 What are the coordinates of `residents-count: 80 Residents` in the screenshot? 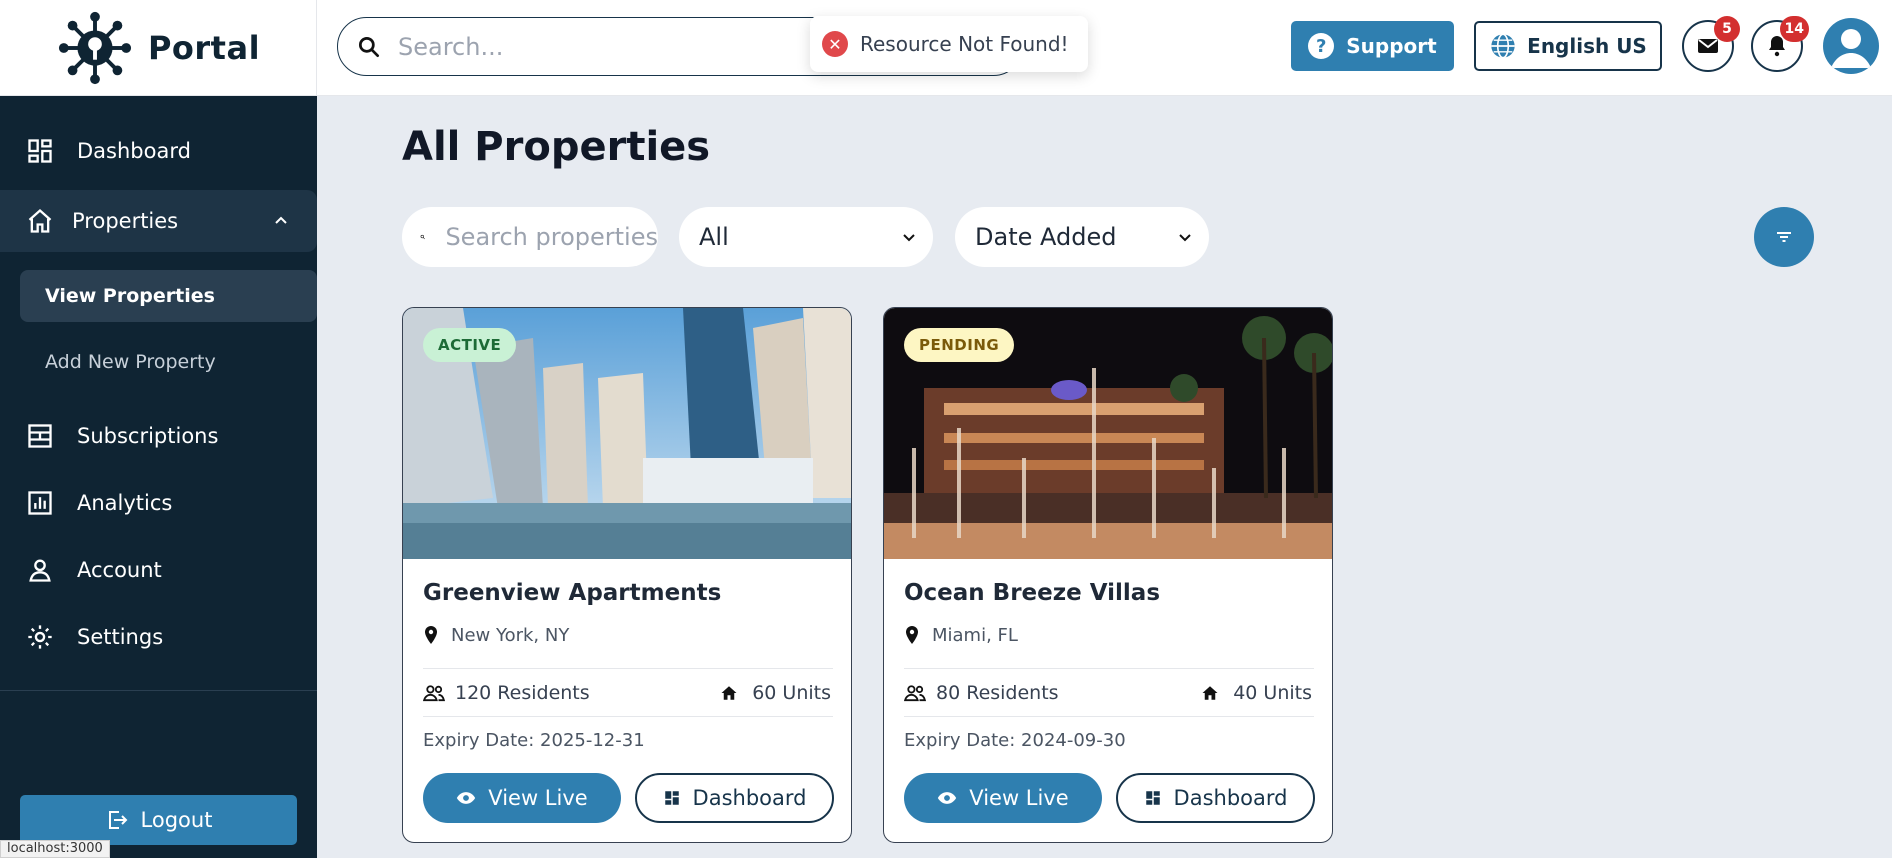 It's located at (981, 693).